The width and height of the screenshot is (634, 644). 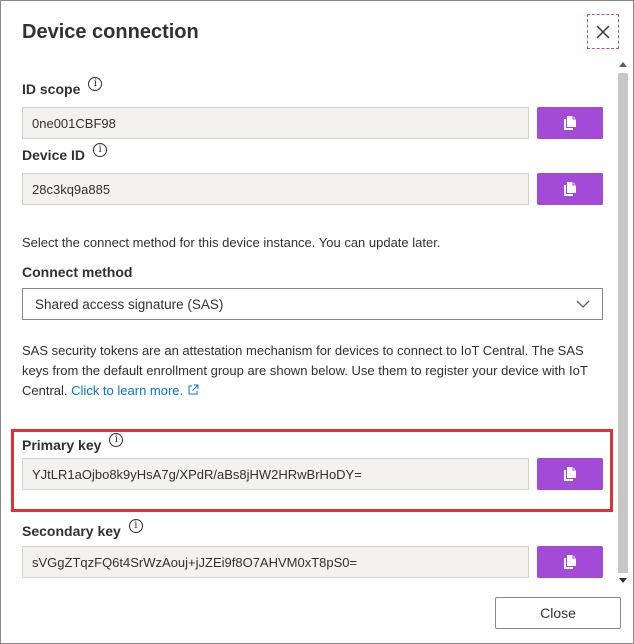 What do you see at coordinates (193, 389) in the screenshot?
I see `external-link-icon` at bounding box center [193, 389].